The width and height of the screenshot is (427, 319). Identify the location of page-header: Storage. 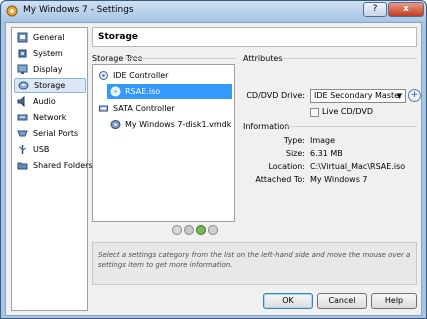
(254, 37).